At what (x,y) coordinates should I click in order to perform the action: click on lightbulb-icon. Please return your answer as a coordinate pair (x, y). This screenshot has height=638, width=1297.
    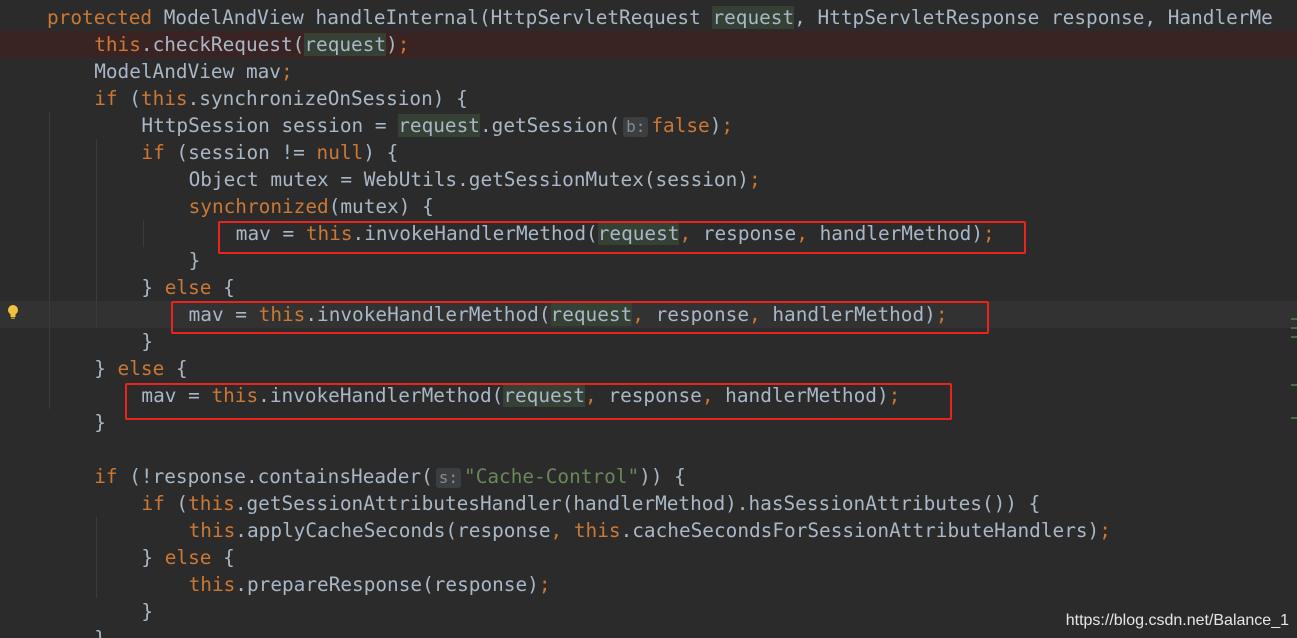
    Looking at the image, I should click on (13, 312).